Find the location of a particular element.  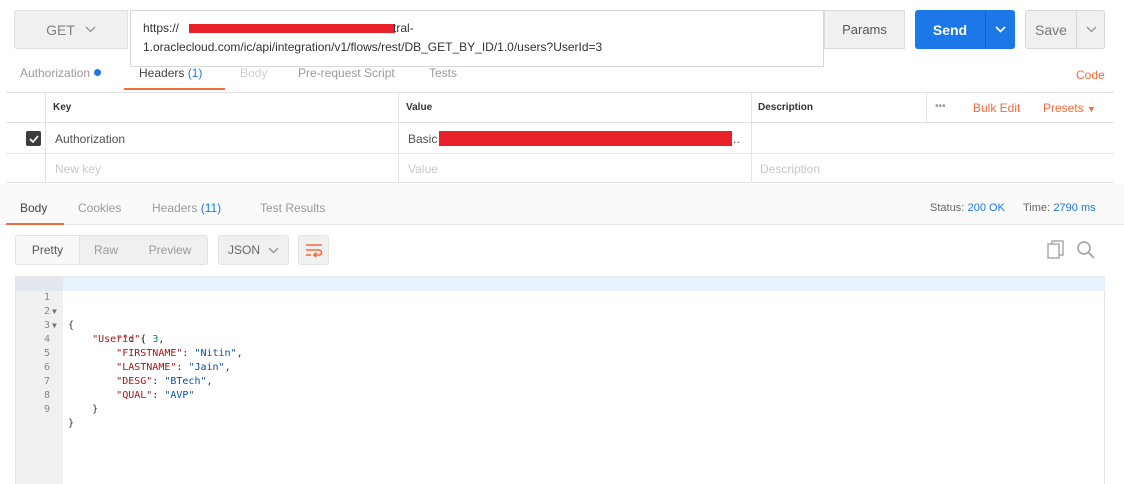

url-redaction-bar is located at coordinates (292, 28).